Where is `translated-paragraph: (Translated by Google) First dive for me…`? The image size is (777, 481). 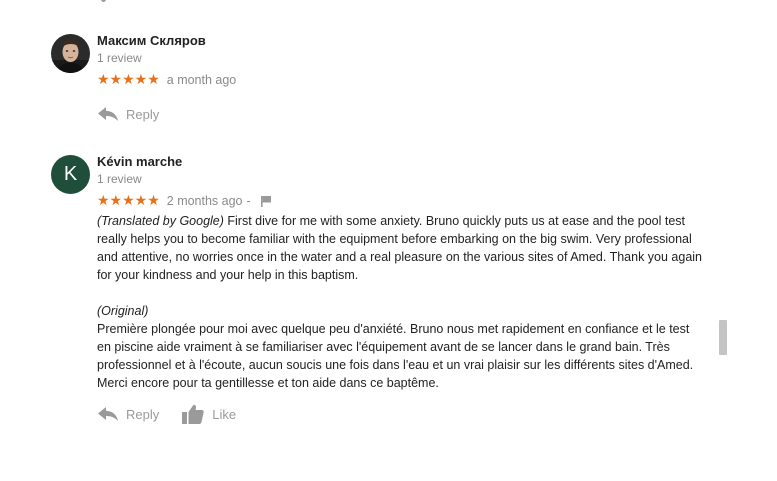 translated-paragraph: (Translated by Google) First dive for me… is located at coordinates (399, 248).